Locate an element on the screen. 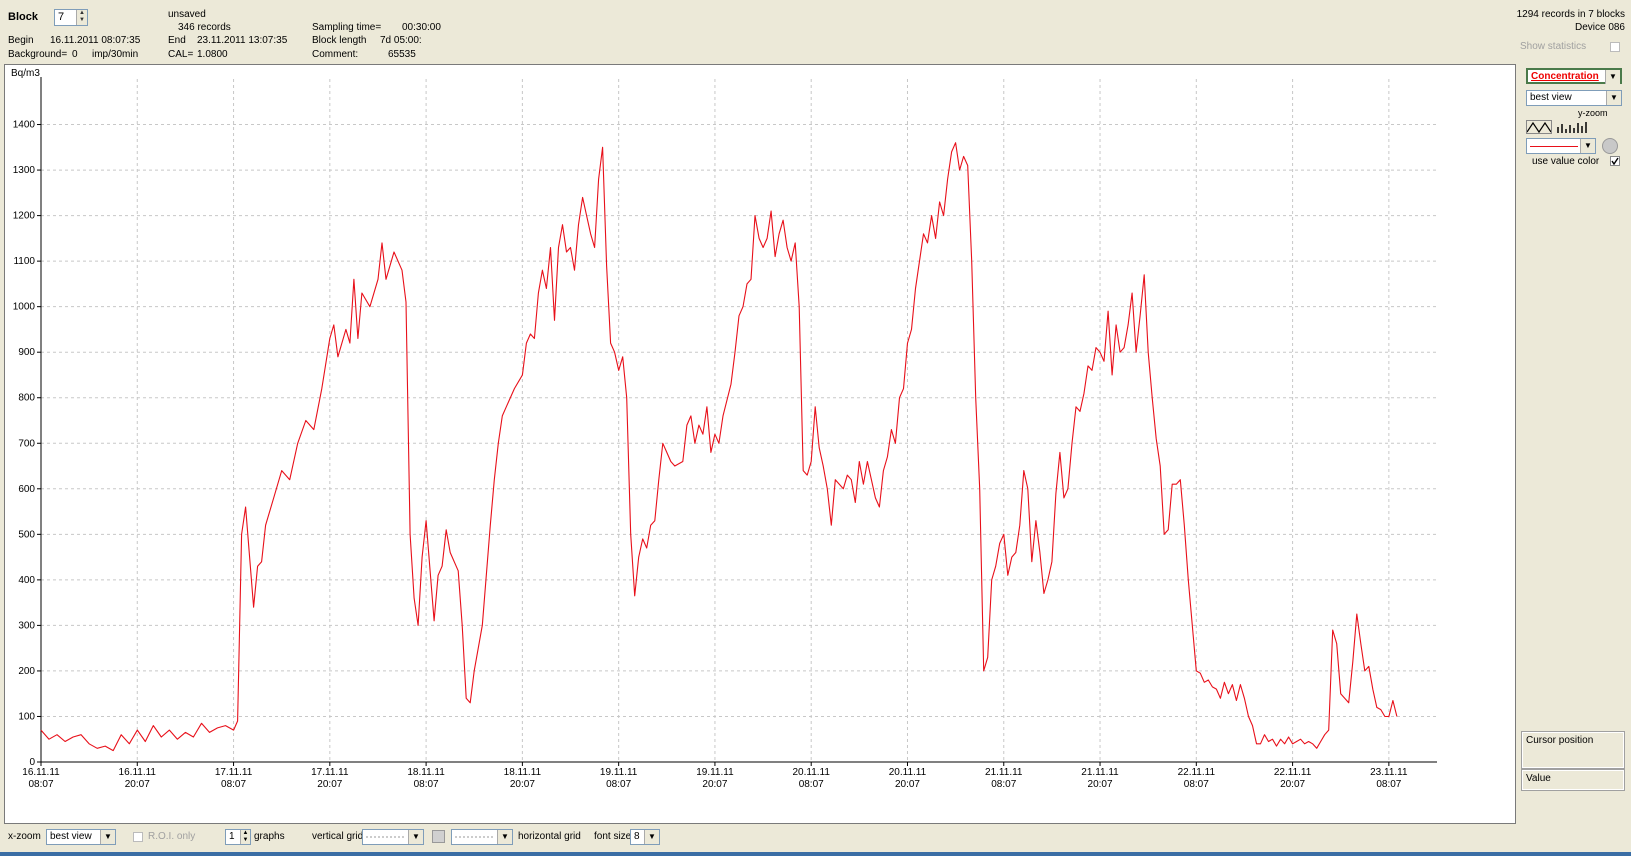 This screenshot has width=1631, height=856. background-value: 0 is located at coordinates (75, 54).